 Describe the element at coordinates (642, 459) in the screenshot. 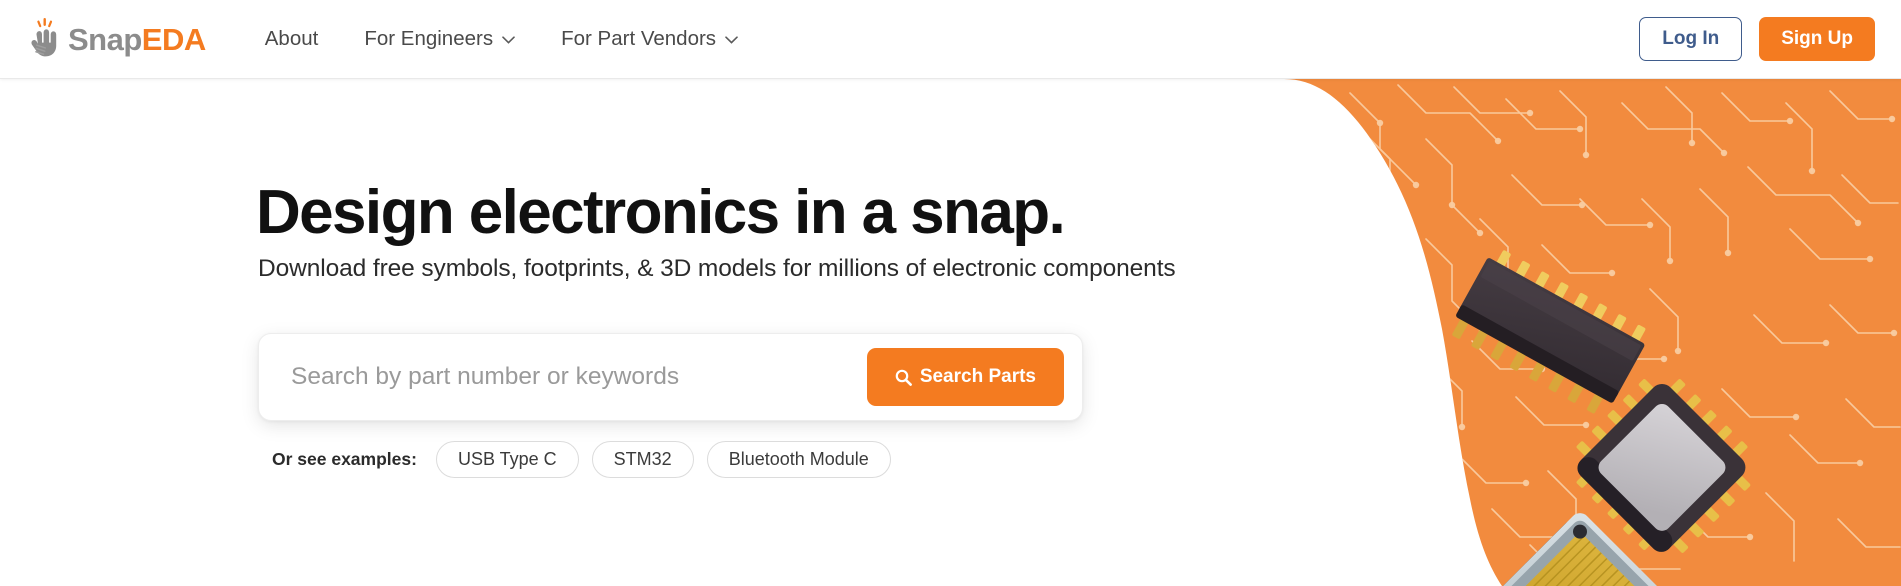

I see `example-chip-stm32: STM32` at that location.